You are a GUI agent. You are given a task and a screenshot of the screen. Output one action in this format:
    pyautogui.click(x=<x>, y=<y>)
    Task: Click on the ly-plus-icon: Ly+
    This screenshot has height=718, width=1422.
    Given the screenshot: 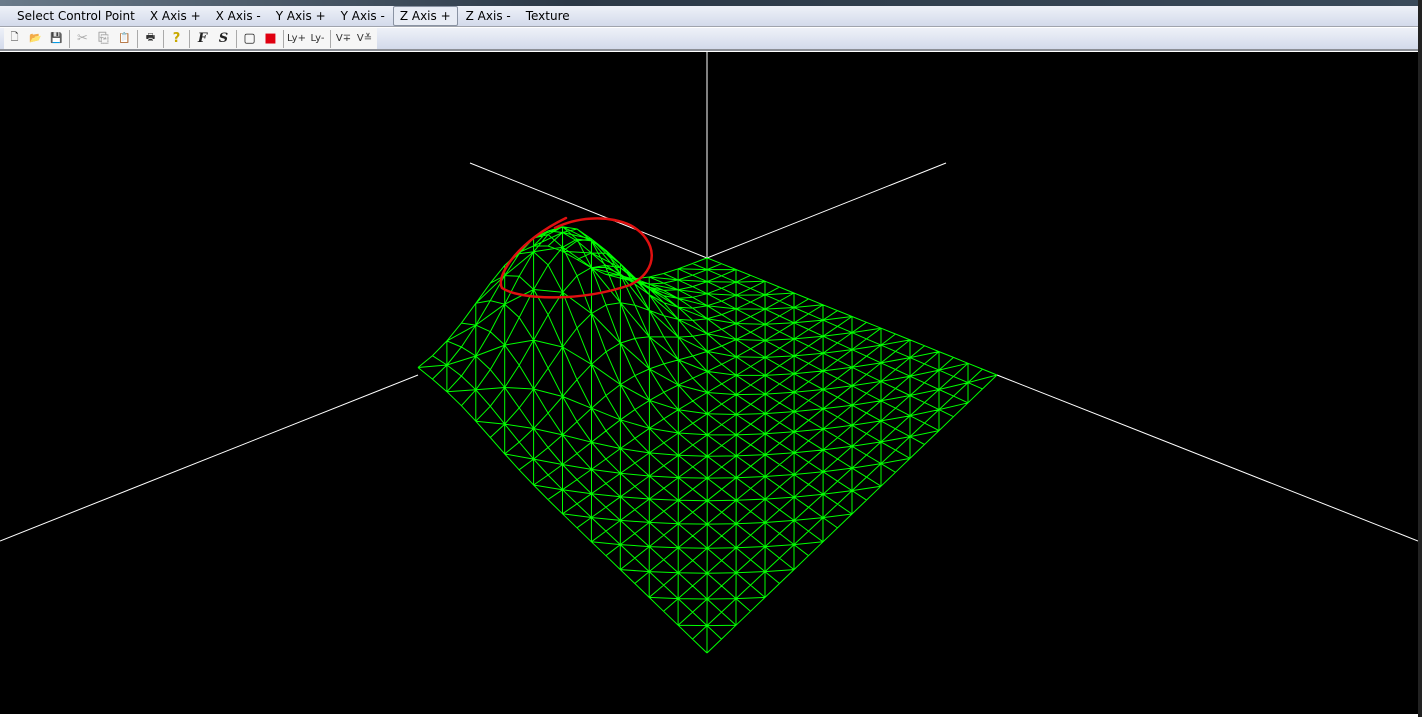 What is the action you would take?
    pyautogui.click(x=296, y=39)
    